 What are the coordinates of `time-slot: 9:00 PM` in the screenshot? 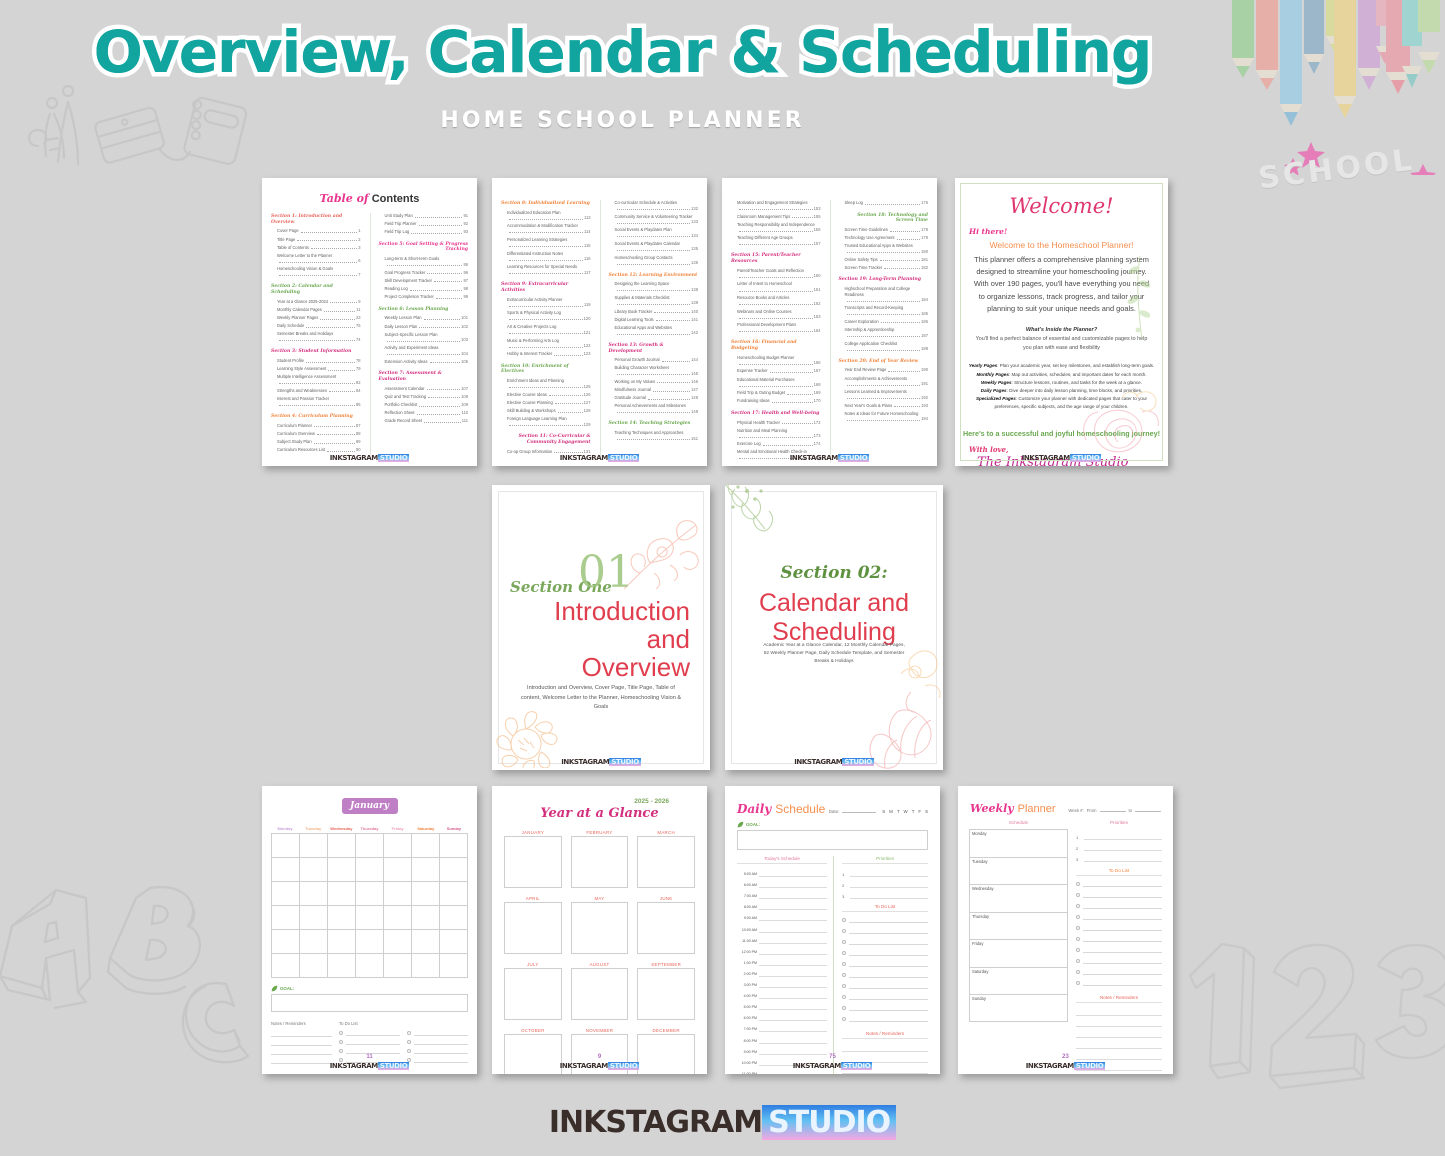 It's located at (782, 1049).